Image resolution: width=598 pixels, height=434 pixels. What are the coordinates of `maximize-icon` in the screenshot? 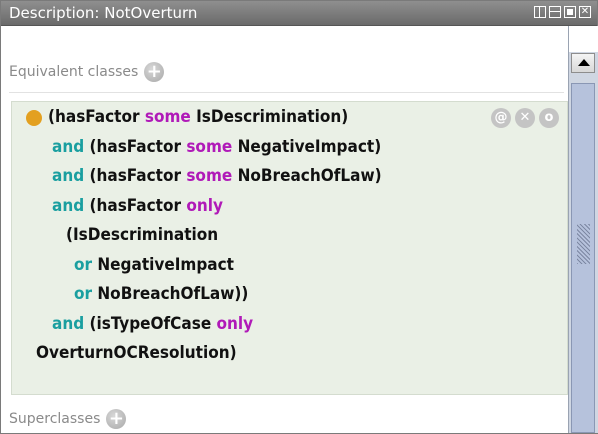 It's located at (570, 12).